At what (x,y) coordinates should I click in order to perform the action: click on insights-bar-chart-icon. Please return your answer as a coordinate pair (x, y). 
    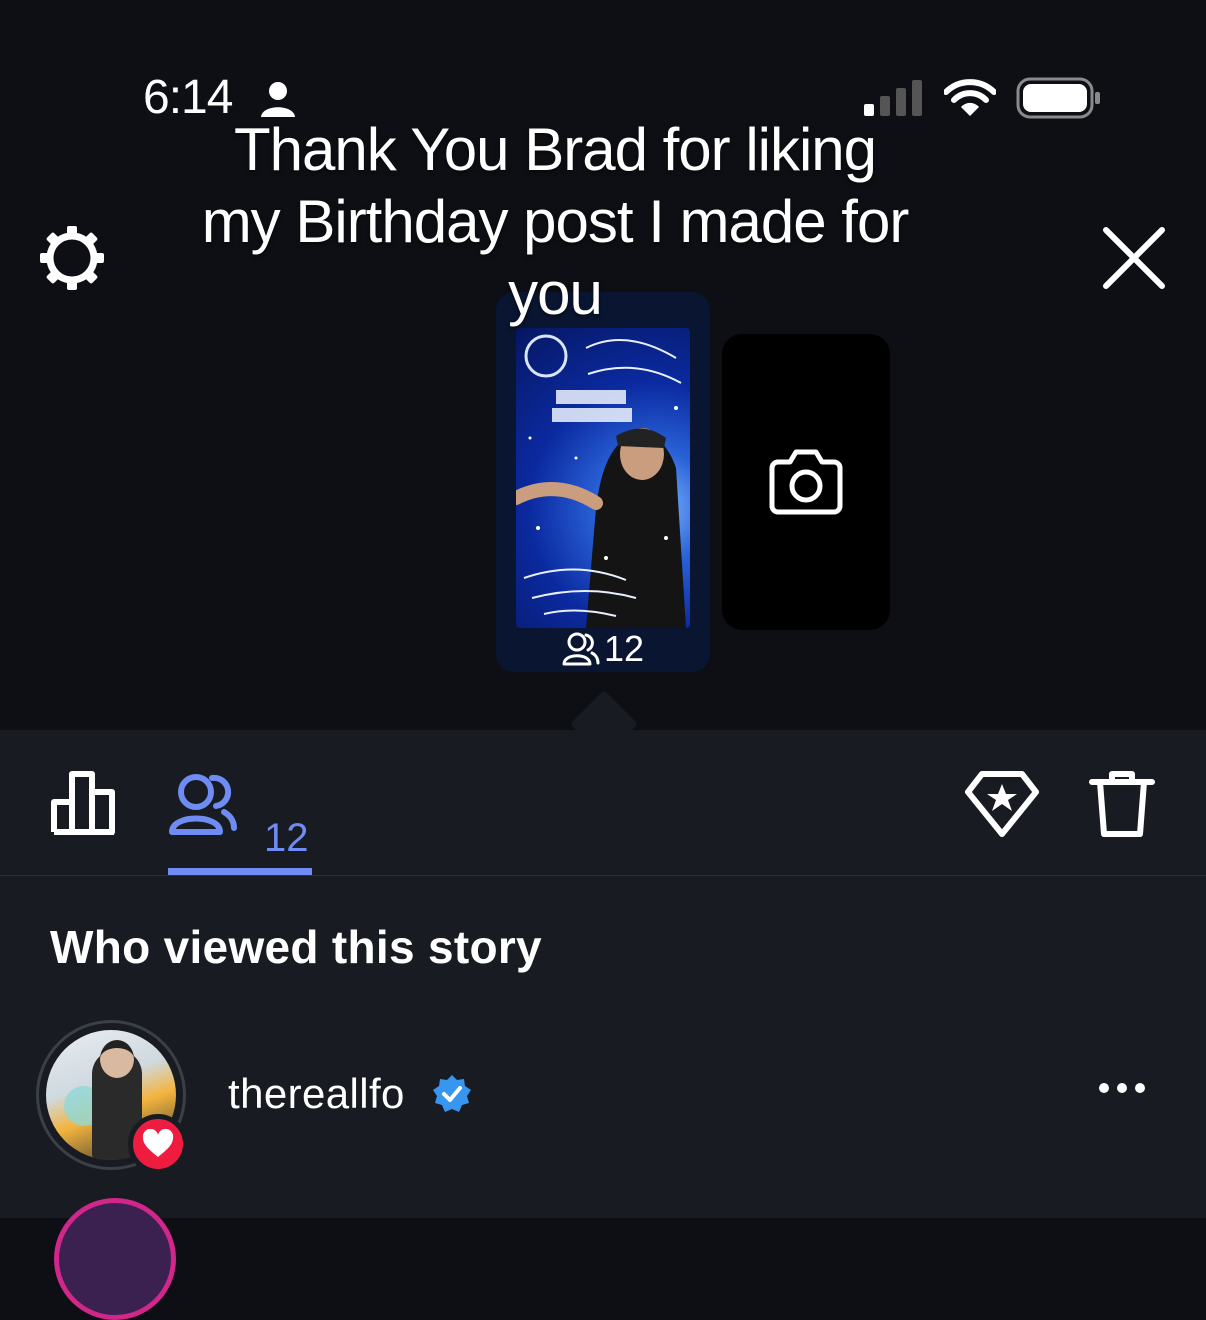
    Looking at the image, I should click on (84, 803).